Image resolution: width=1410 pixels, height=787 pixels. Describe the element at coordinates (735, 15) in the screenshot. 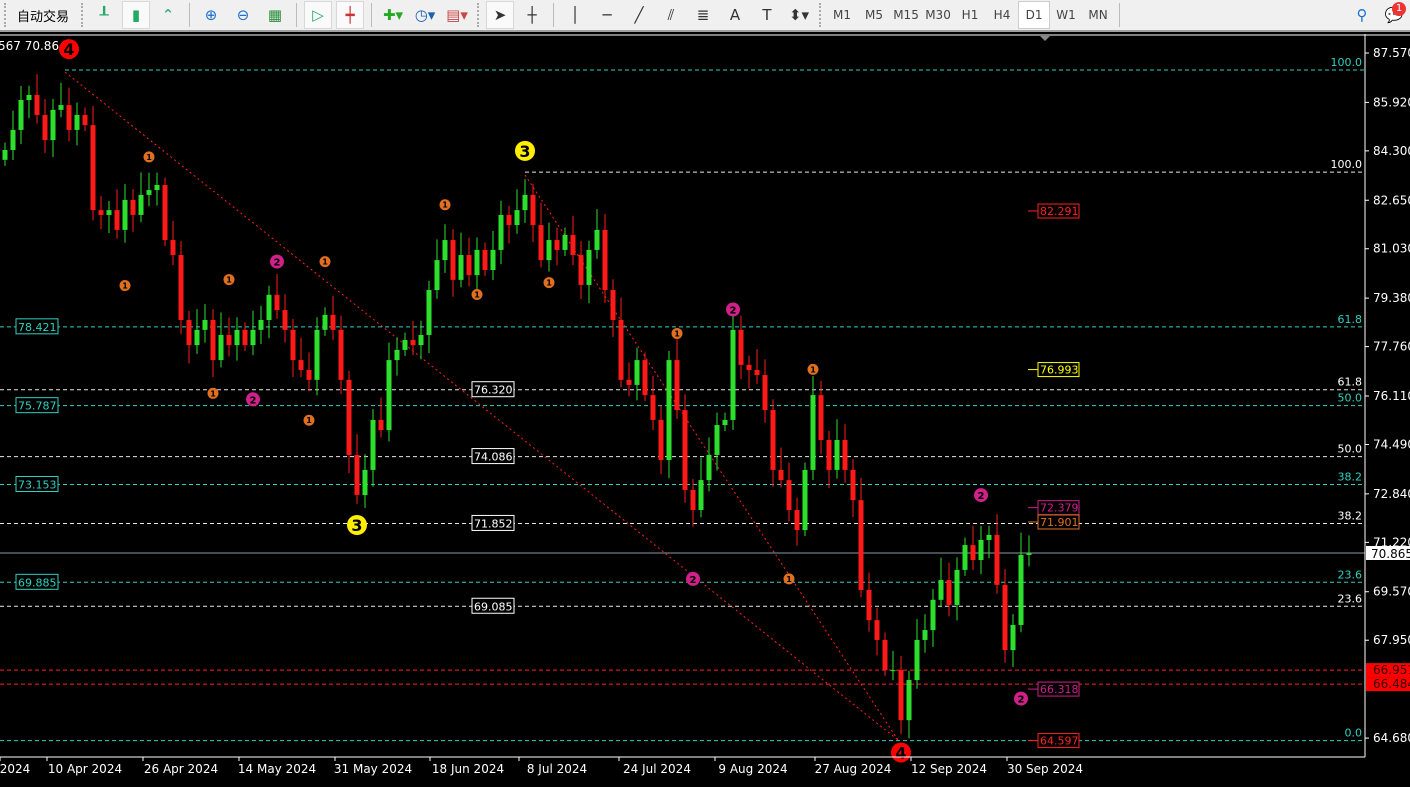

I see `text-icon: A` at that location.